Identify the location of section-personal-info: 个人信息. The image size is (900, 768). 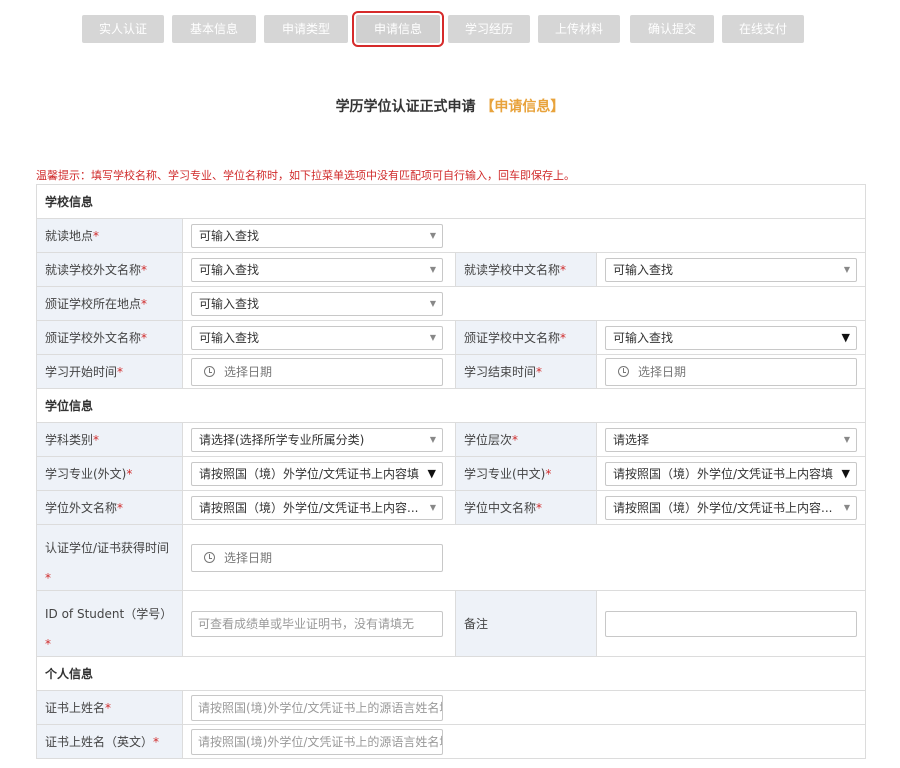
(451, 674).